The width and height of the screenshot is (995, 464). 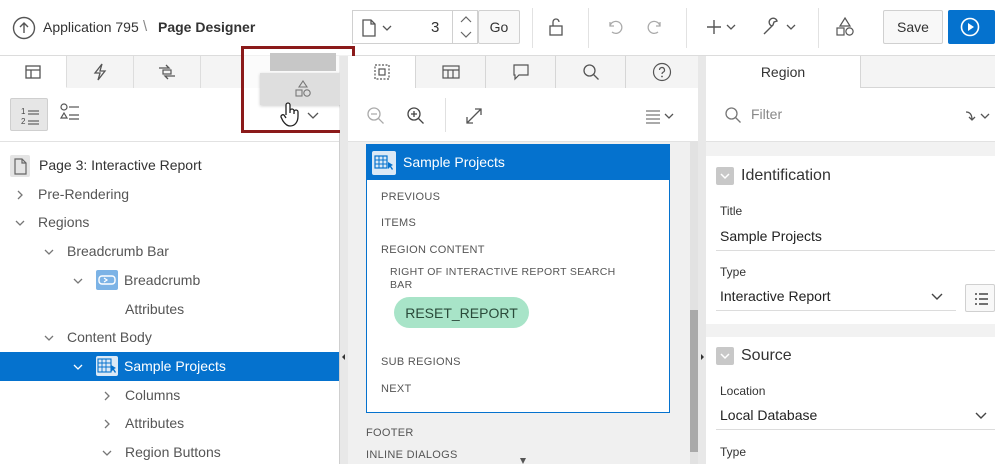 What do you see at coordinates (120, 165) in the screenshot?
I see `tree-node-label: Page 3: Interactive Report` at bounding box center [120, 165].